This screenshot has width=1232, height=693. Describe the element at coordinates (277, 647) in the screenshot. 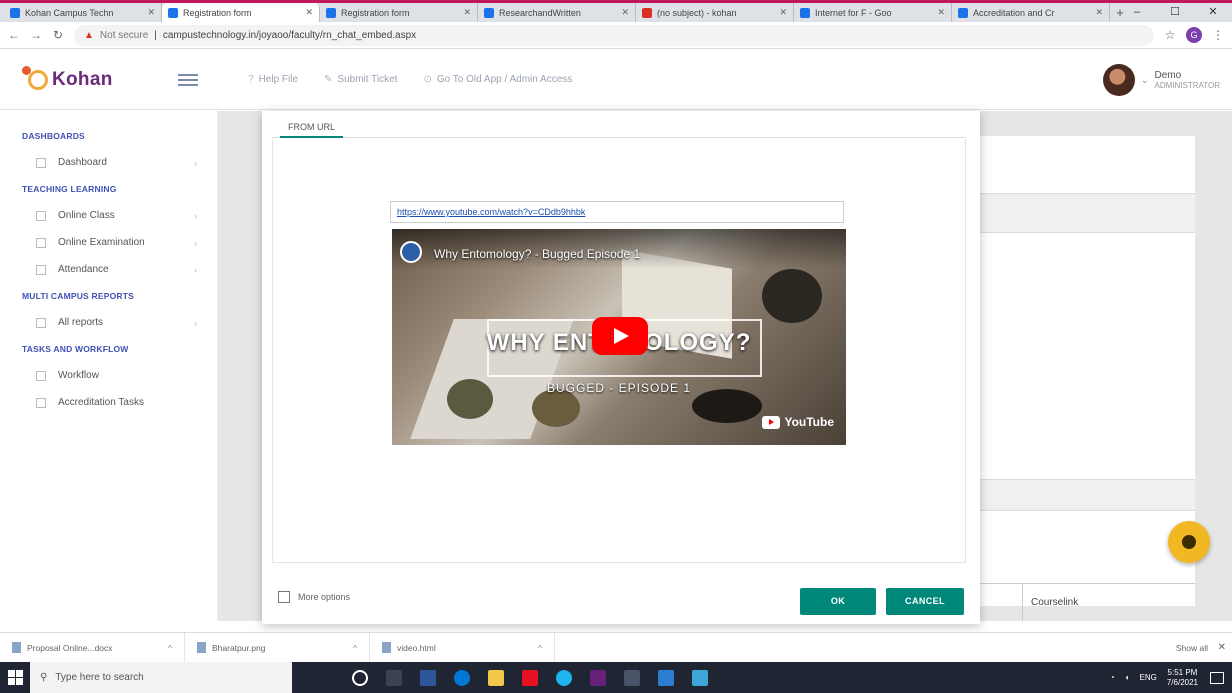

I see `download-item: Bharatpur.png ^` at that location.